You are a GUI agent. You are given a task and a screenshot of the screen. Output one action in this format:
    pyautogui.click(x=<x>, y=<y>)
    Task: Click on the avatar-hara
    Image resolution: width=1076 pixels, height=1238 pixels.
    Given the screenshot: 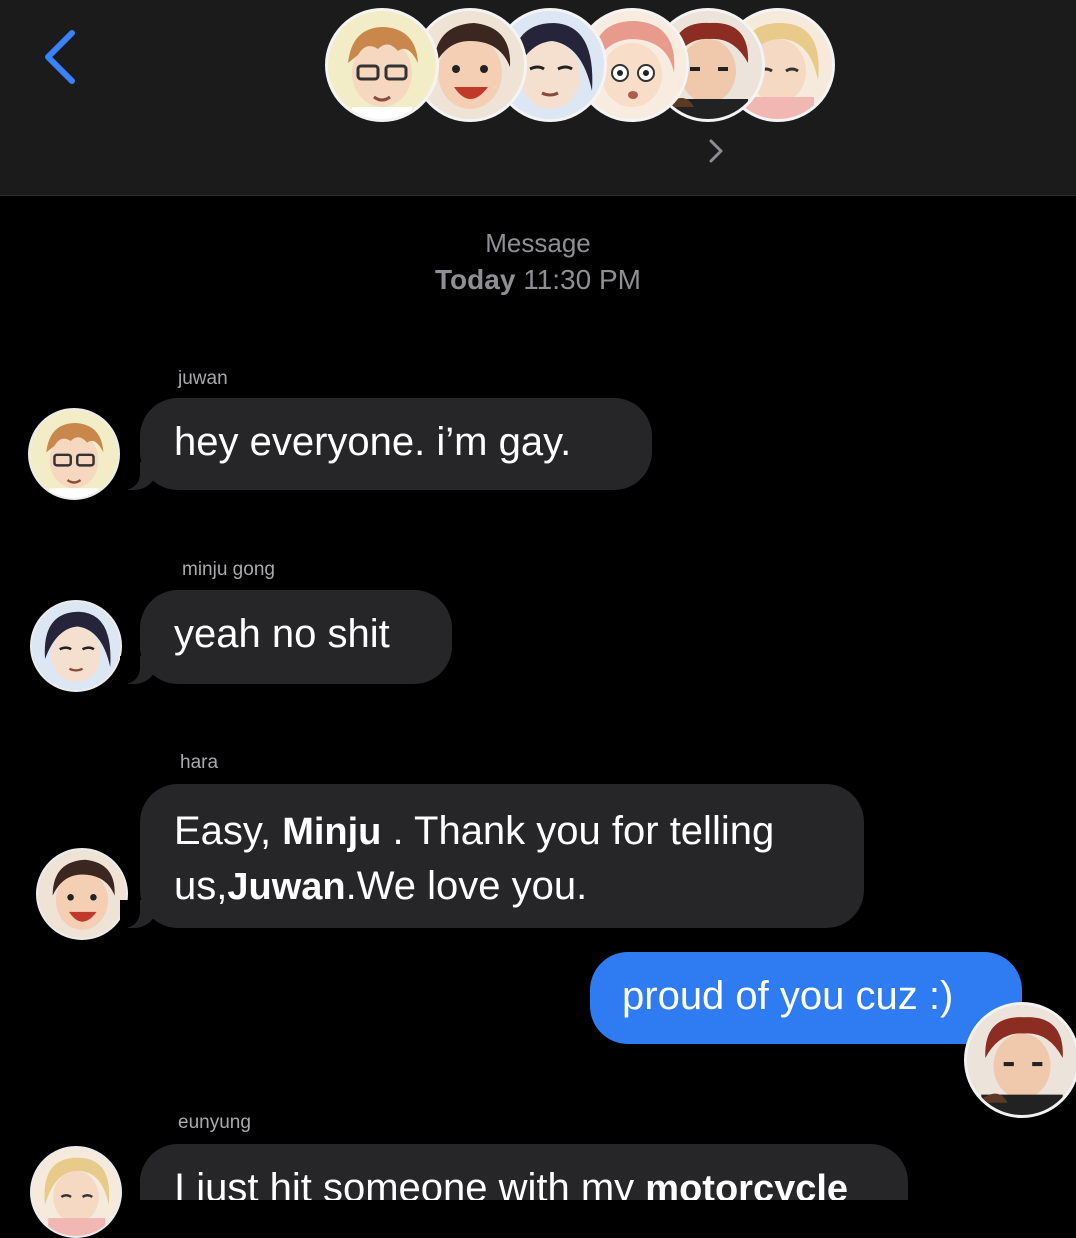 What is the action you would take?
    pyautogui.click(x=82, y=894)
    